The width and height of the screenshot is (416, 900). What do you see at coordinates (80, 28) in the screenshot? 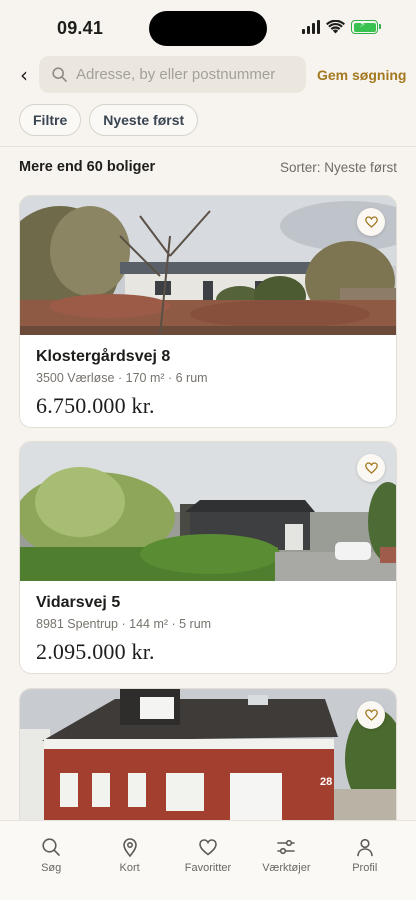
I see `status-time: 09.41` at bounding box center [80, 28].